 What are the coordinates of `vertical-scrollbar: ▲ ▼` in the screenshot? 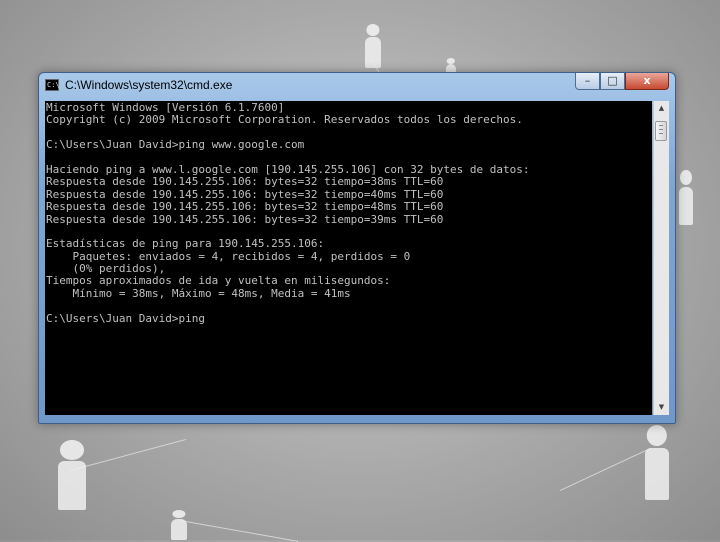 It's located at (661, 258).